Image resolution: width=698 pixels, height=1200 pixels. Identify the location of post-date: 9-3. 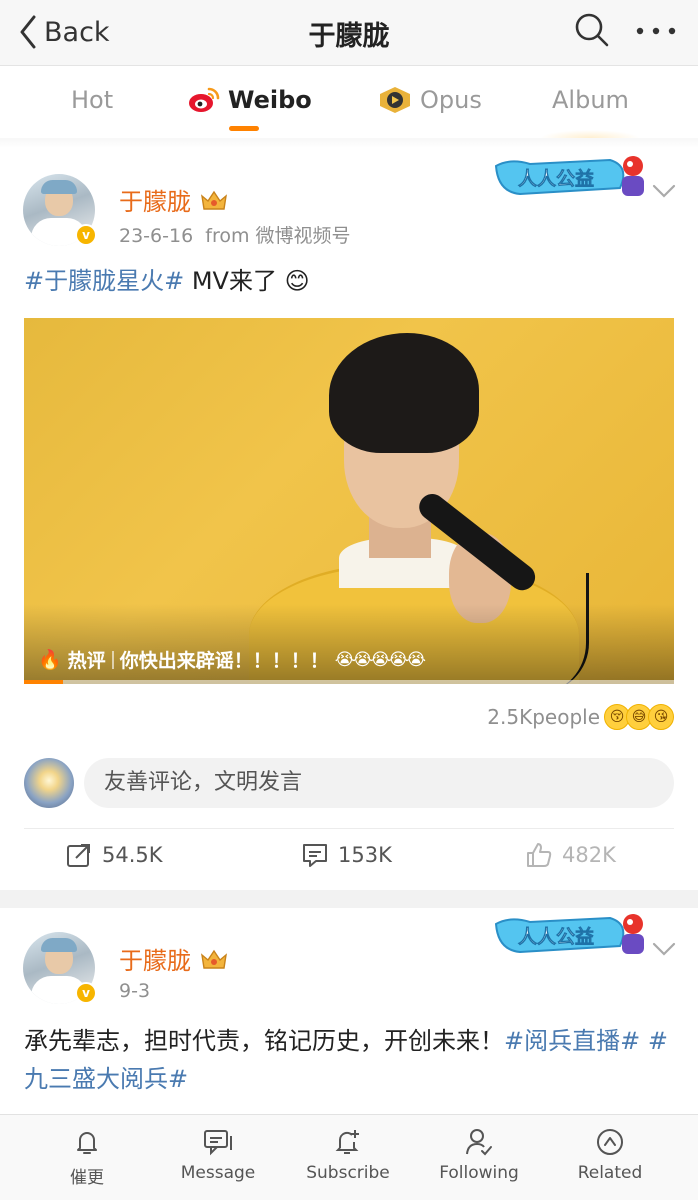
(135, 991).